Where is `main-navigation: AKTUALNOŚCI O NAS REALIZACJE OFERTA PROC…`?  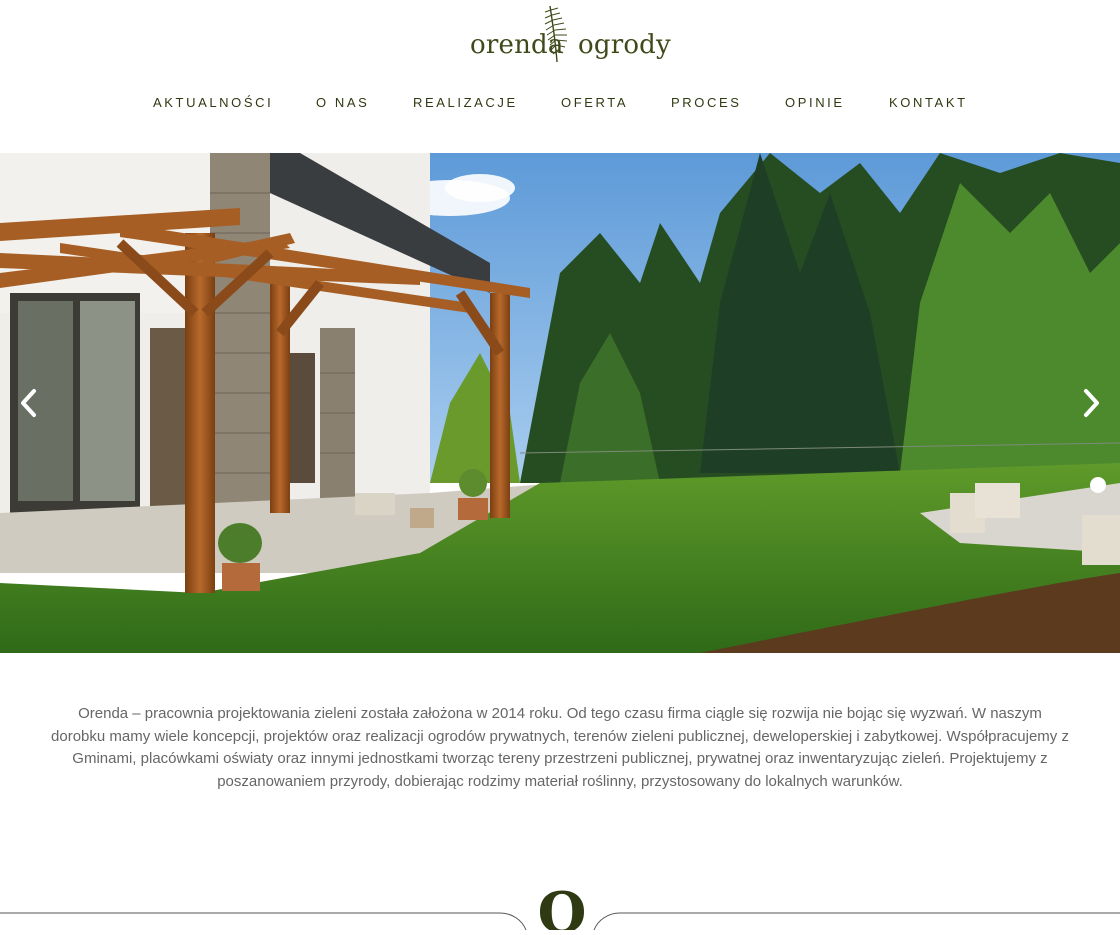 main-navigation: AKTUALNOŚCI O NAS REALIZACJE OFERTA PROC… is located at coordinates (560, 103).